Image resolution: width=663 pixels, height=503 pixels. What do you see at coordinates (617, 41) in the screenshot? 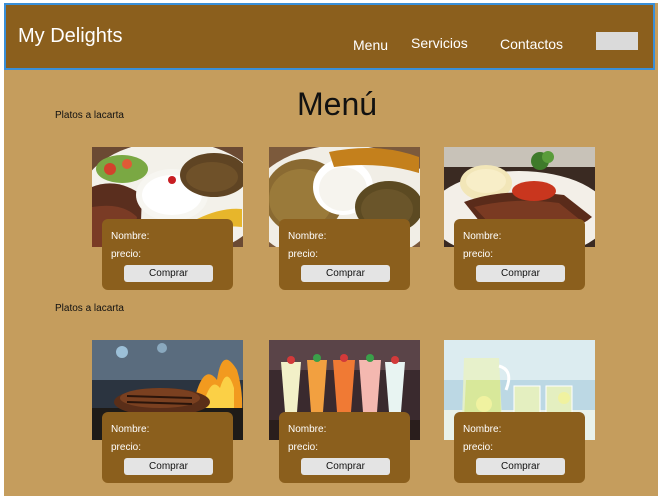
I see `nav-placeholder-button` at bounding box center [617, 41].